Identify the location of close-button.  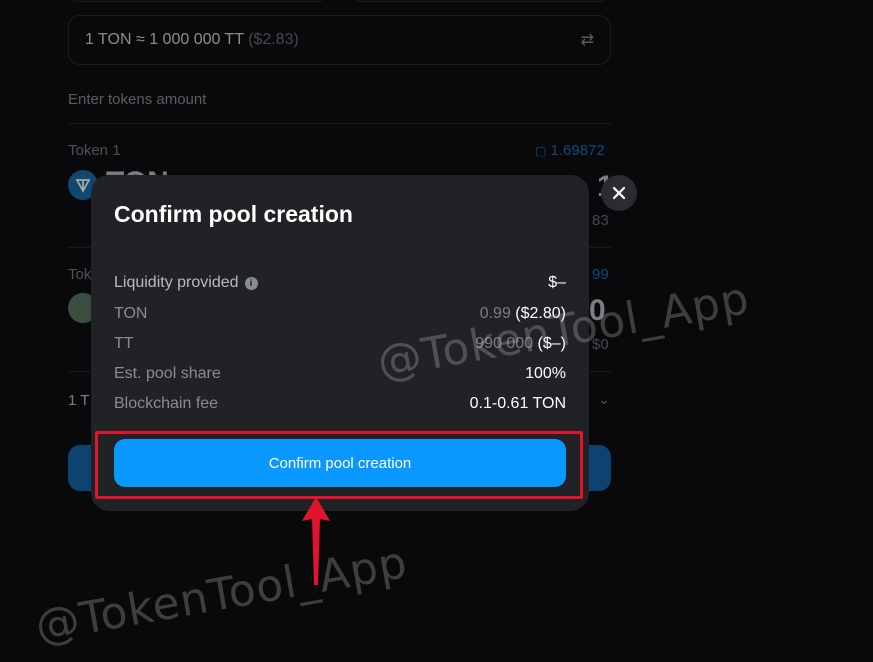
(619, 193).